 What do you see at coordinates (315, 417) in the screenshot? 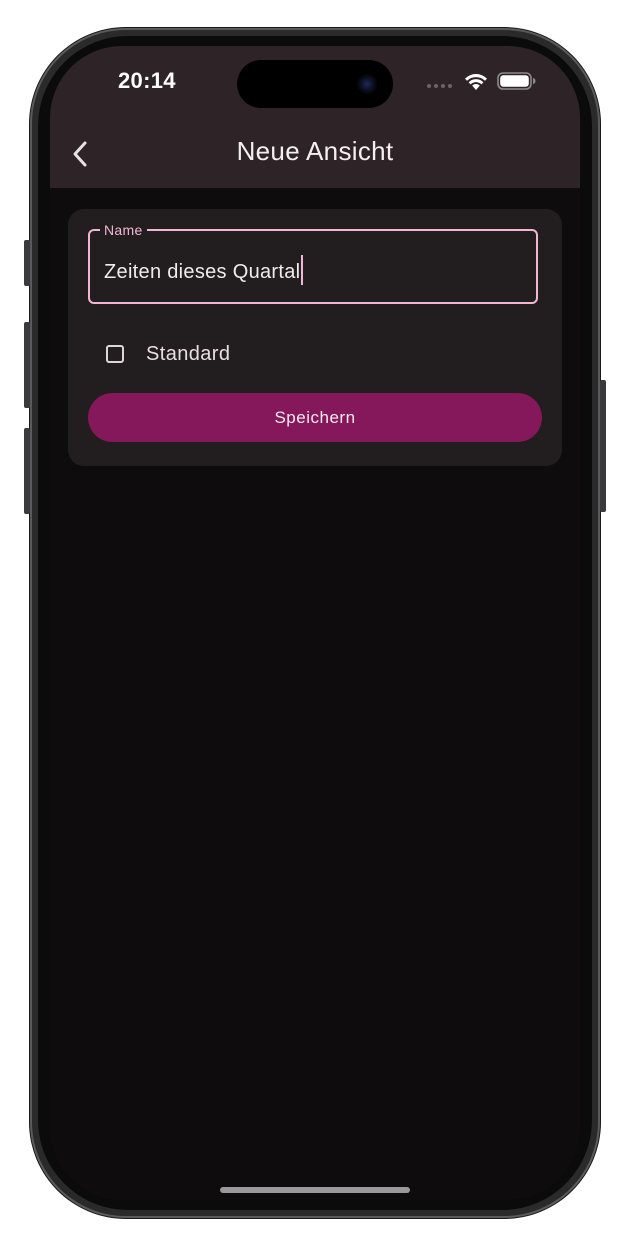
I see `save-button: Speichern` at bounding box center [315, 417].